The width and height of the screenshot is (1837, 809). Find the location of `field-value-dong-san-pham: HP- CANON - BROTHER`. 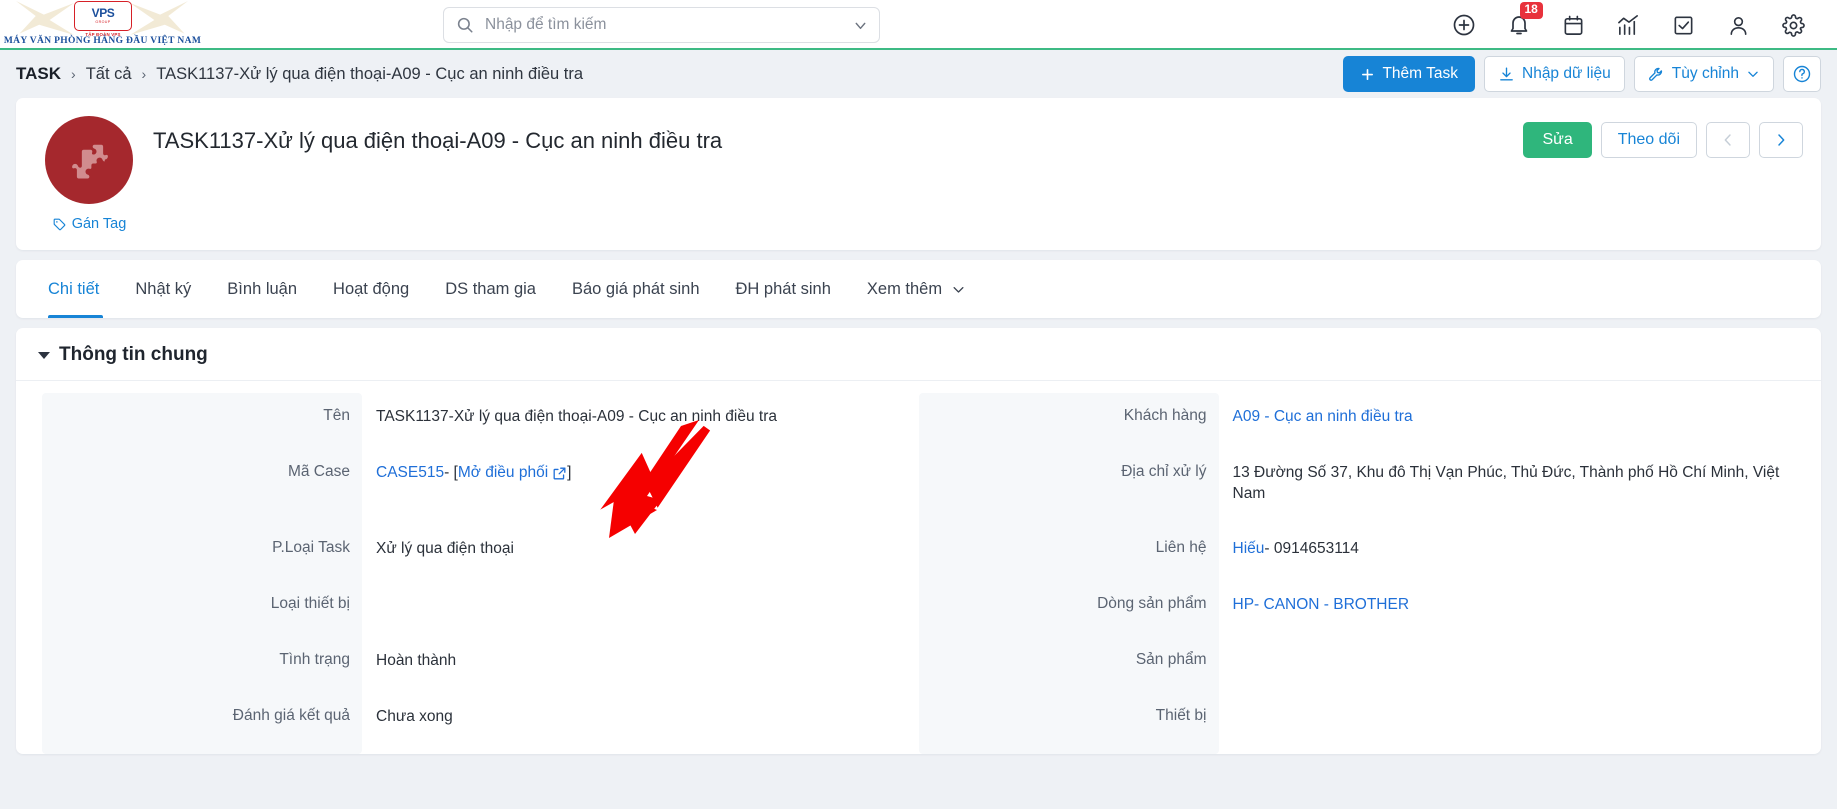

field-value-dong-san-pham: HP- CANON - BROTHER is located at coordinates (1514, 614).